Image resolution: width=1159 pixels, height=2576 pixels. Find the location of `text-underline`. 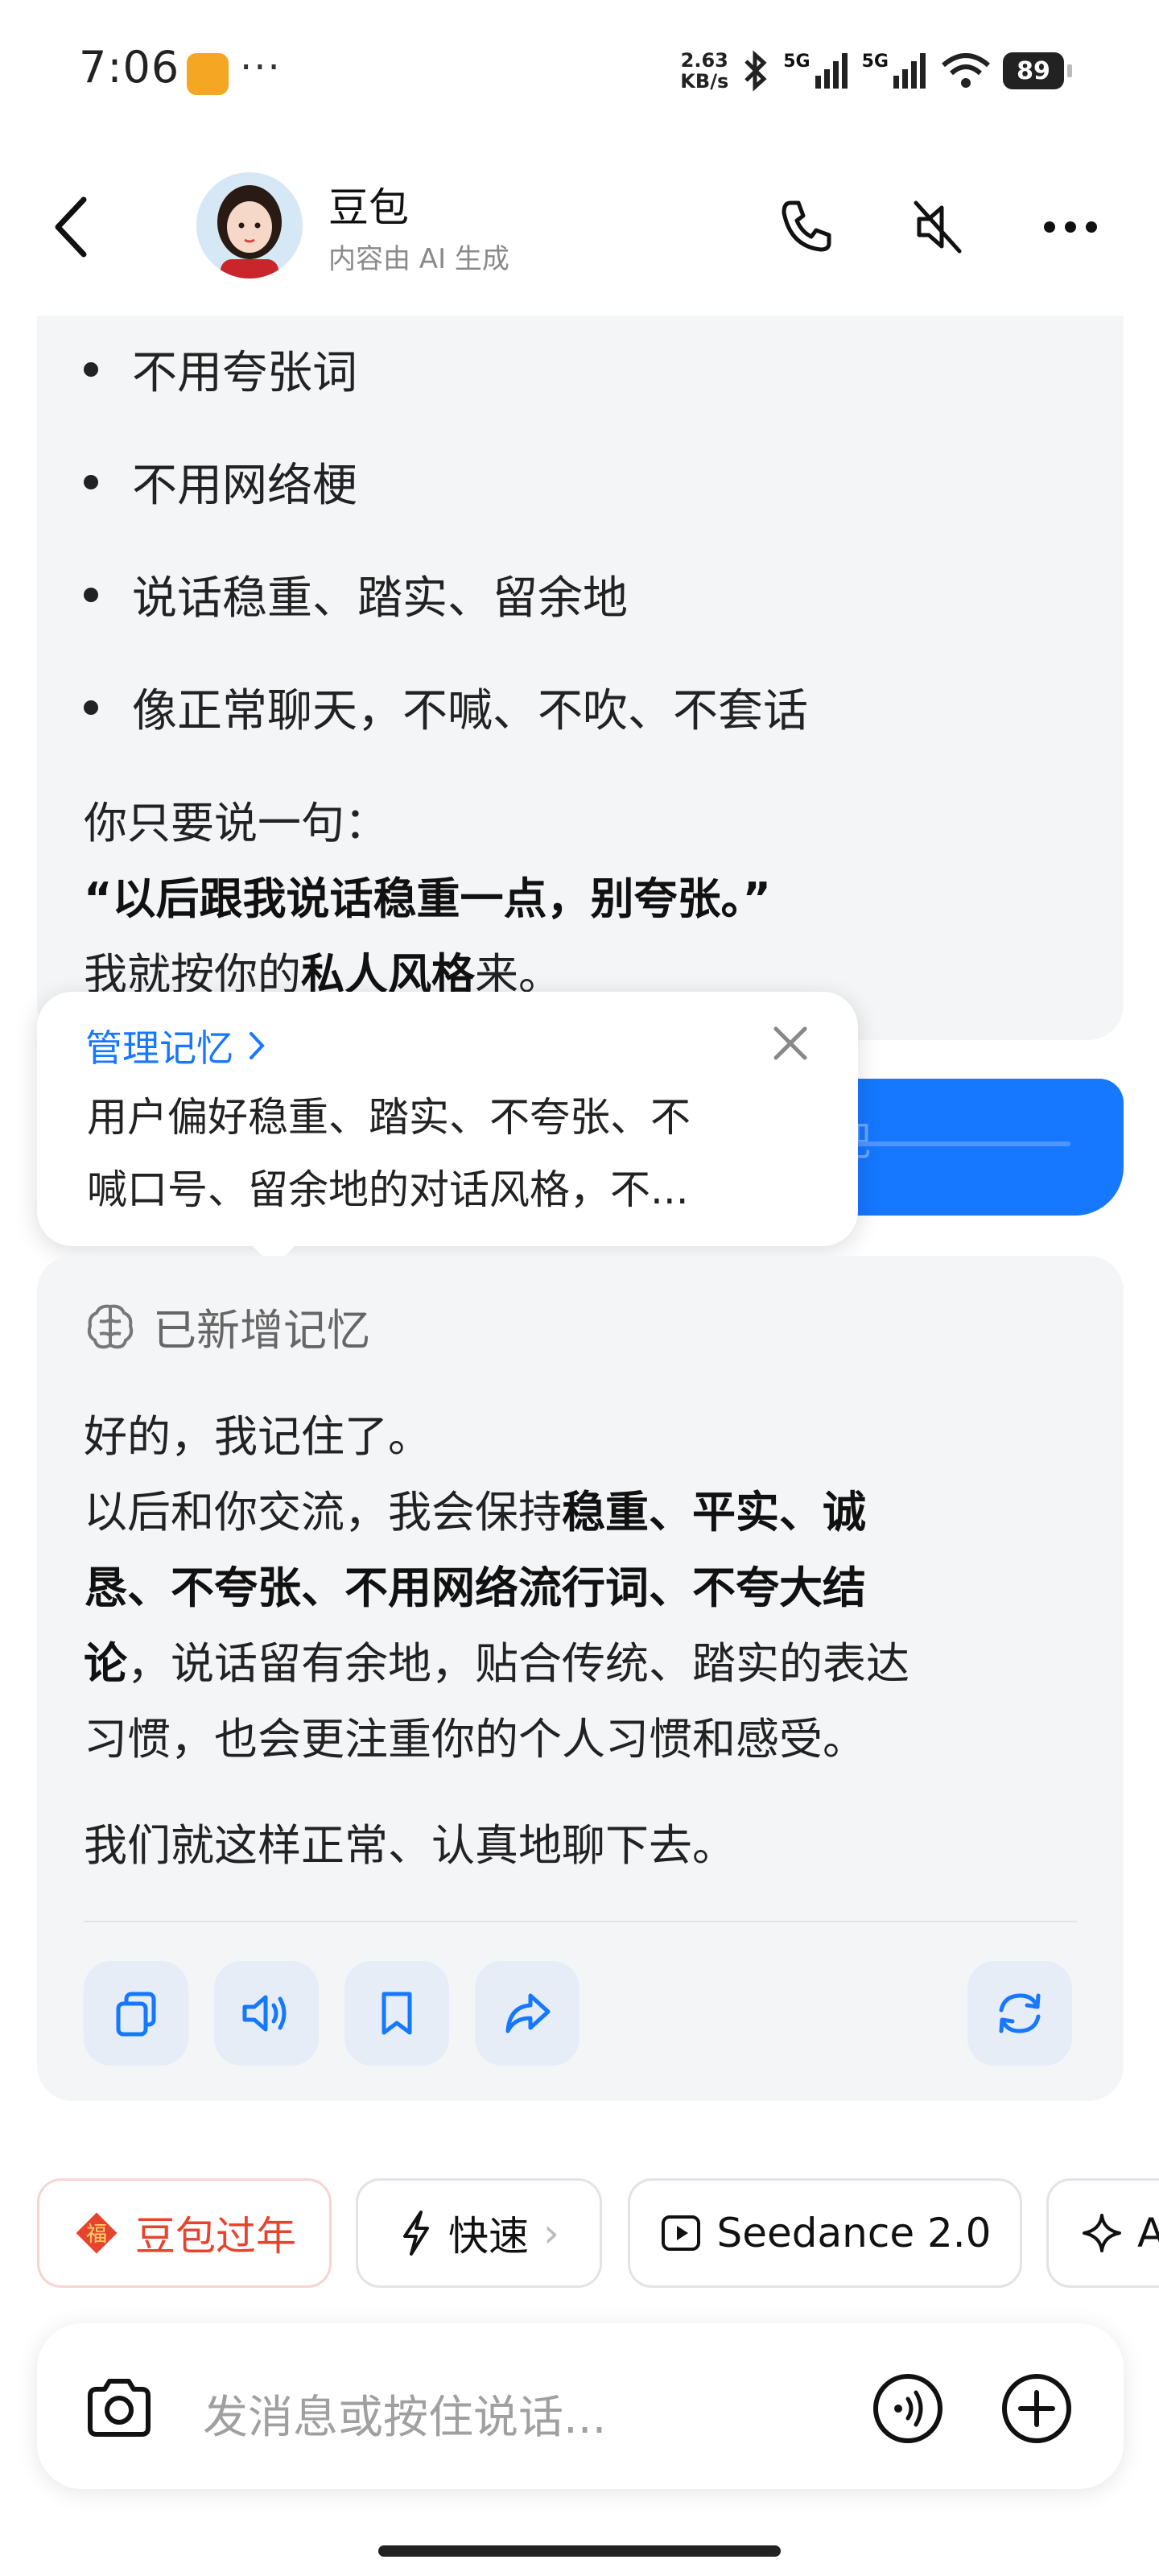

text-underline is located at coordinates (953, 1143).